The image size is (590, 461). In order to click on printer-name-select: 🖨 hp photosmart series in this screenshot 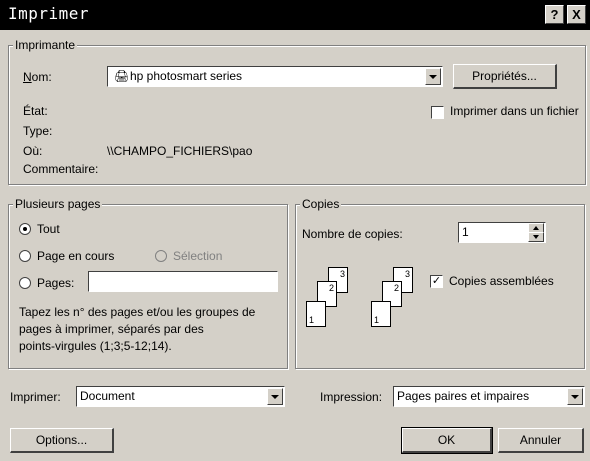, I will do `click(275, 76)`.